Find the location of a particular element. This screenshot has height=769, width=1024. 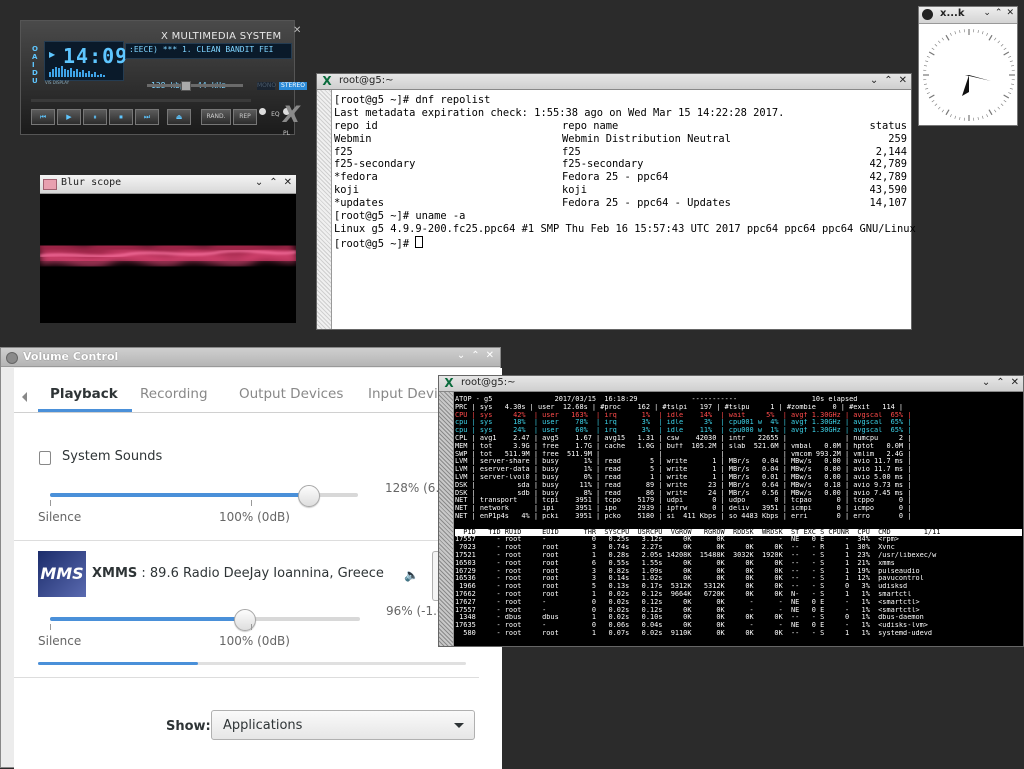

blur-scope-window: Blur scope ⌄ ⌃ ✕ is located at coordinates (168, 249).